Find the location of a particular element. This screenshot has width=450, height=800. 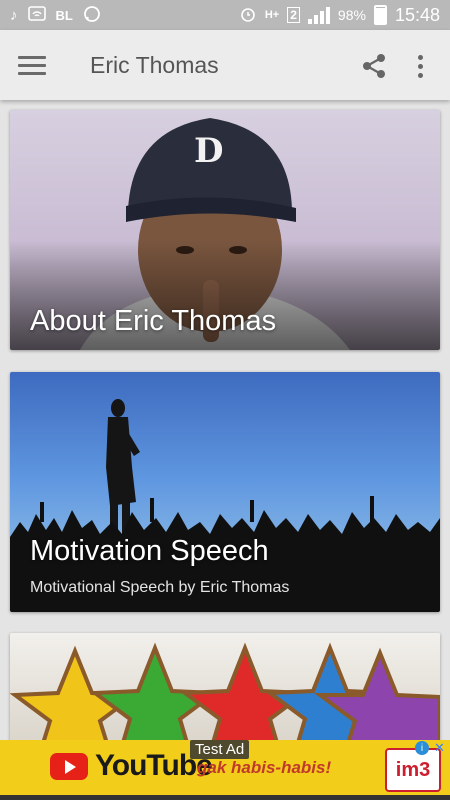

ad-sponsor-logo: im3 is located at coordinates (413, 770).